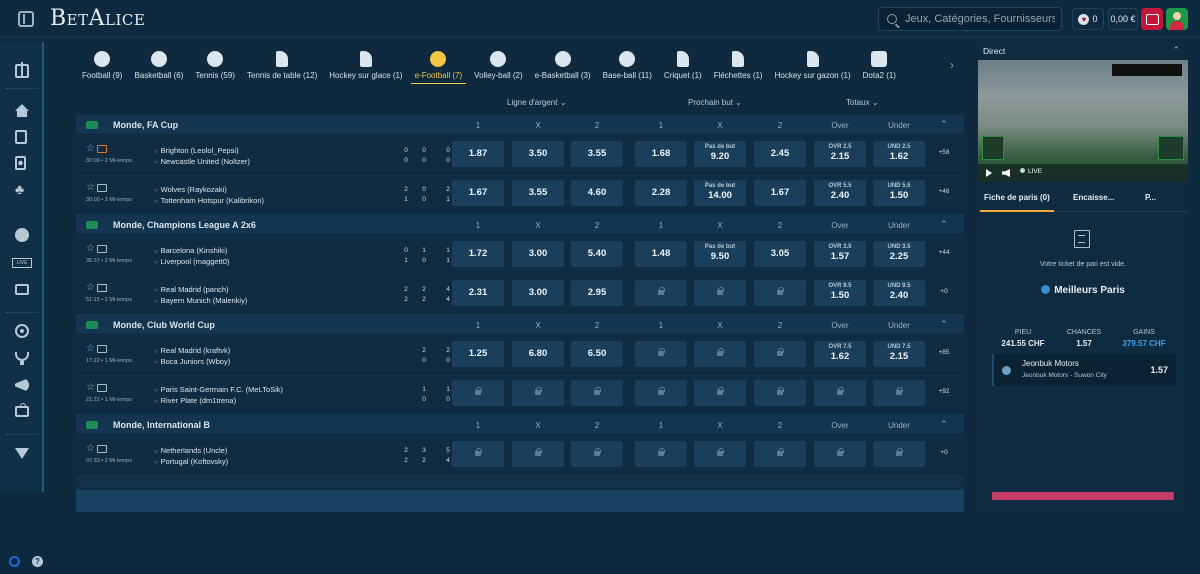  What do you see at coordinates (683, 66) in the screenshot?
I see `sport-tab-9: Criquet (1)` at bounding box center [683, 66].